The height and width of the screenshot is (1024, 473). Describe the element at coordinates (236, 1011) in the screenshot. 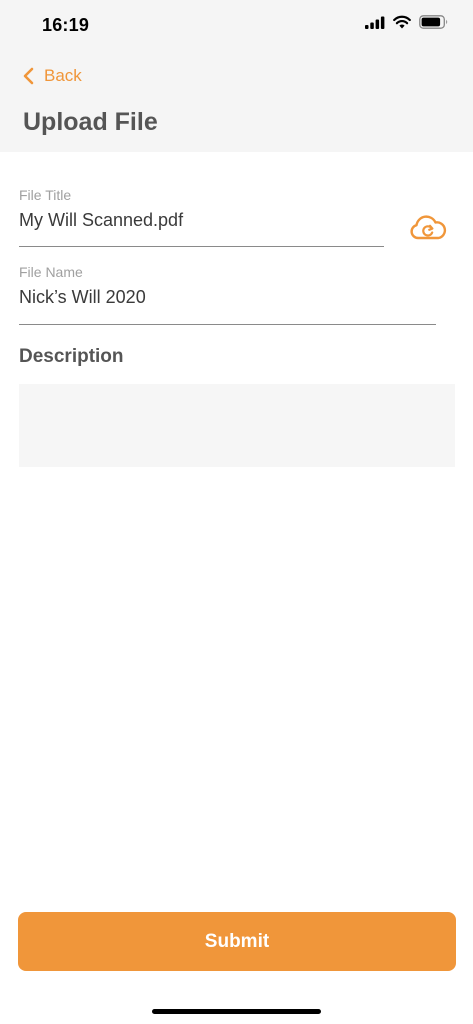

I see `home-indicator` at that location.